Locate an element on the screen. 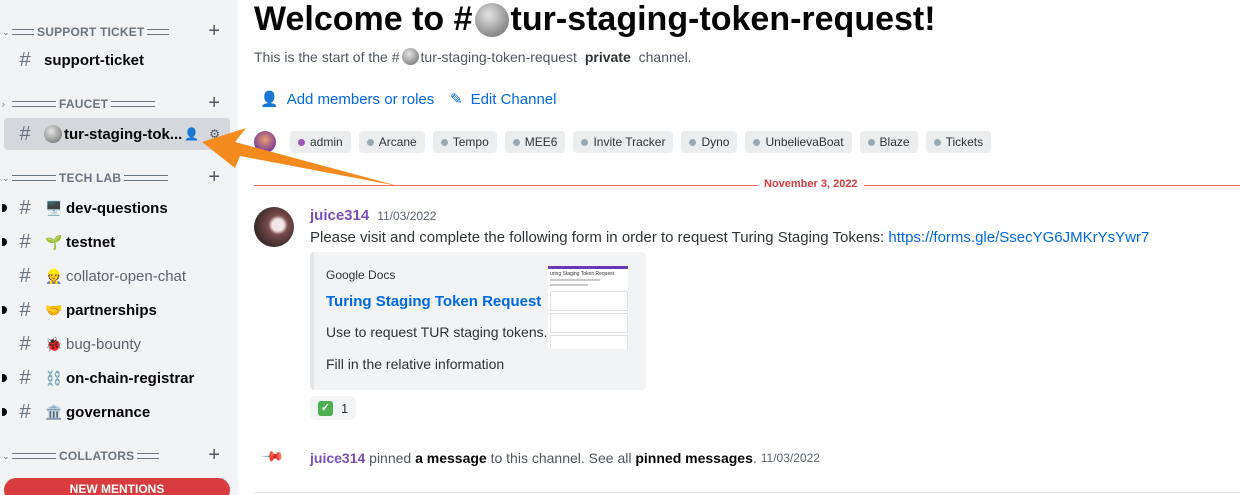  chevron-right-icon: › is located at coordinates (3, 104).